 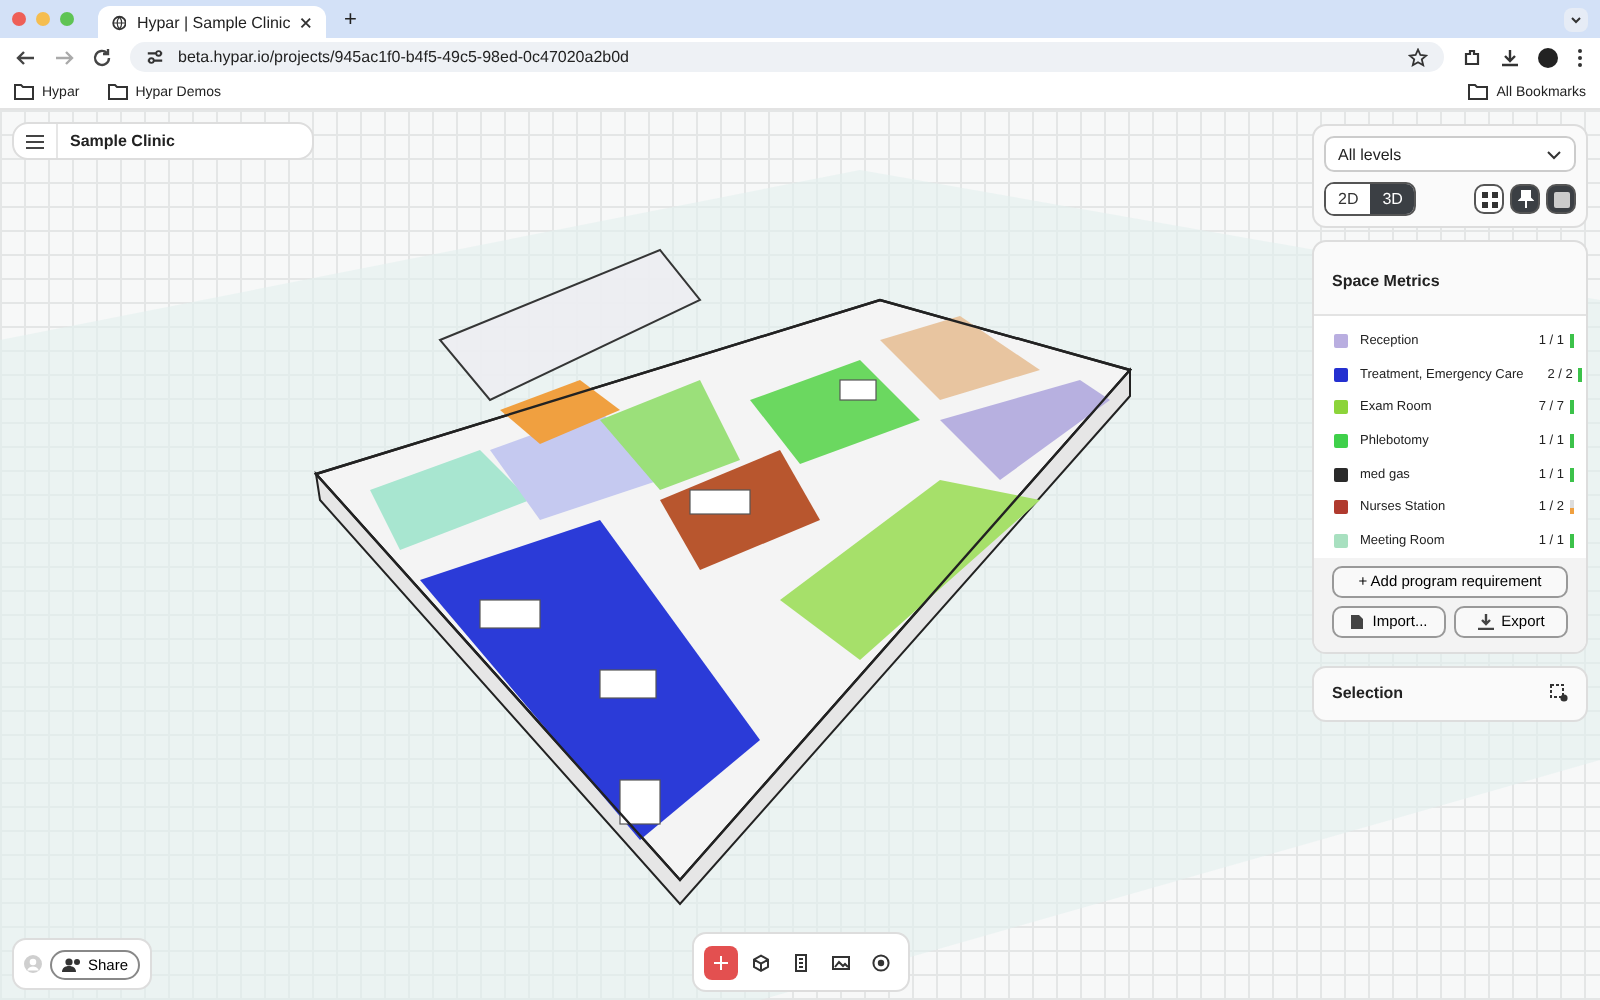 What do you see at coordinates (841, 962) in the screenshot?
I see `image-icon` at bounding box center [841, 962].